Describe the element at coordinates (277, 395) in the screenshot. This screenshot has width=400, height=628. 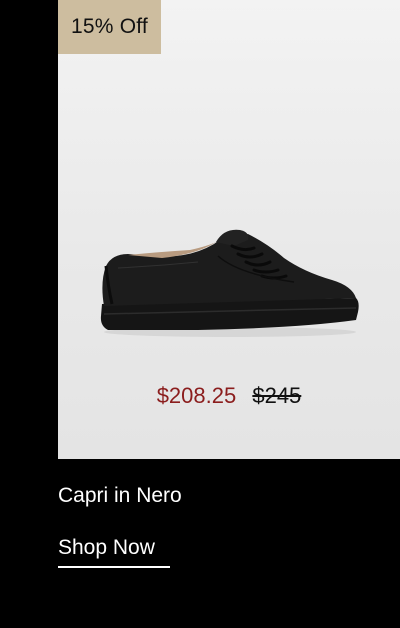
I see `original-price: $245` at that location.